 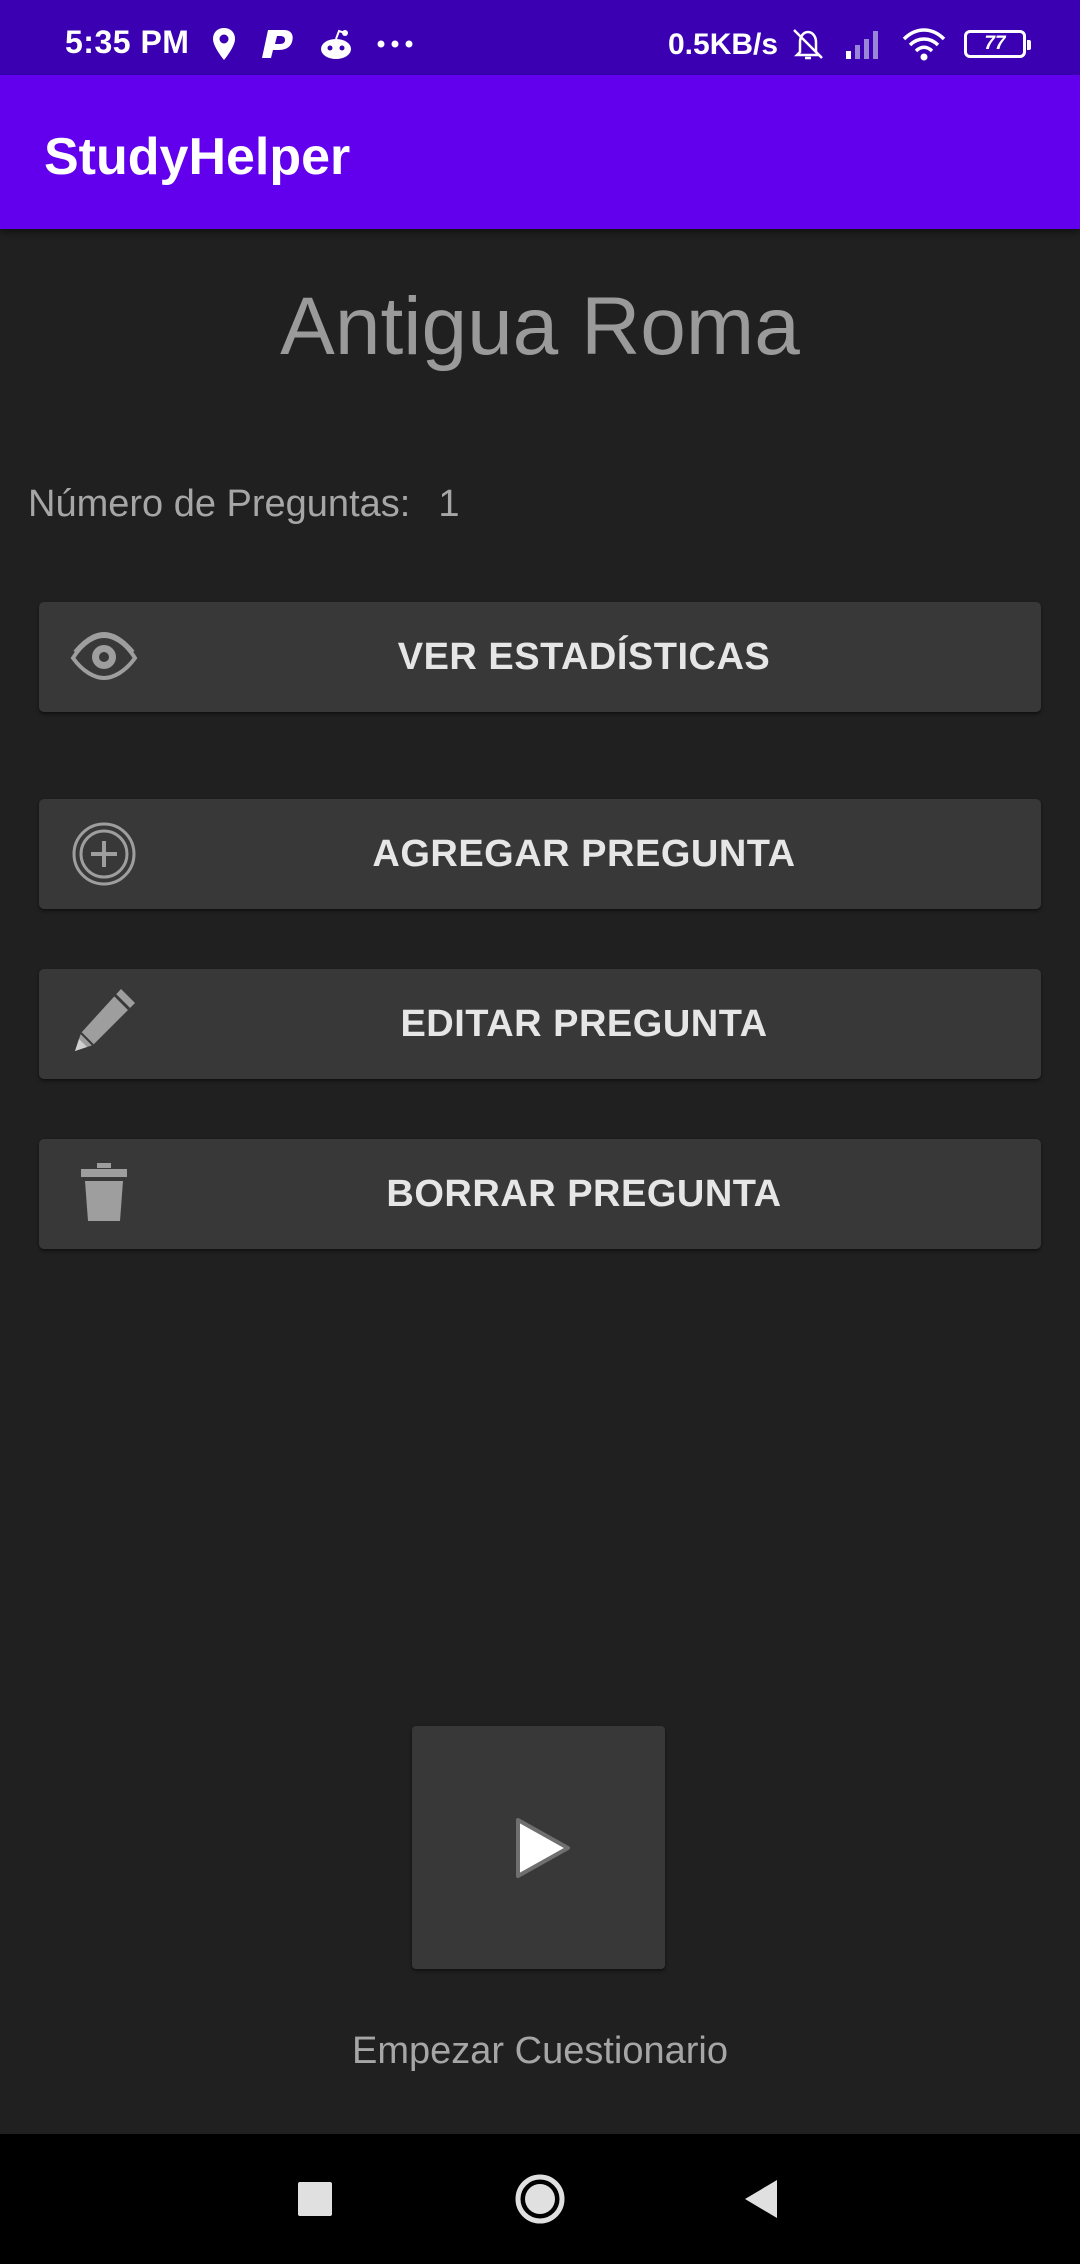 I want to click on status-bar: 5:35 PM 0.5KB/s 77, so click(x=540, y=37).